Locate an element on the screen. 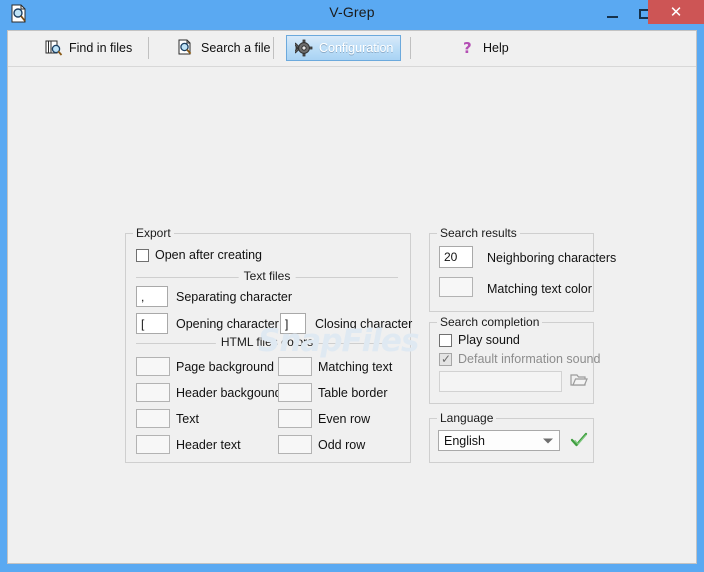 The width and height of the screenshot is (704, 572). html-colors-label: HTML files colors is located at coordinates (267, 342).